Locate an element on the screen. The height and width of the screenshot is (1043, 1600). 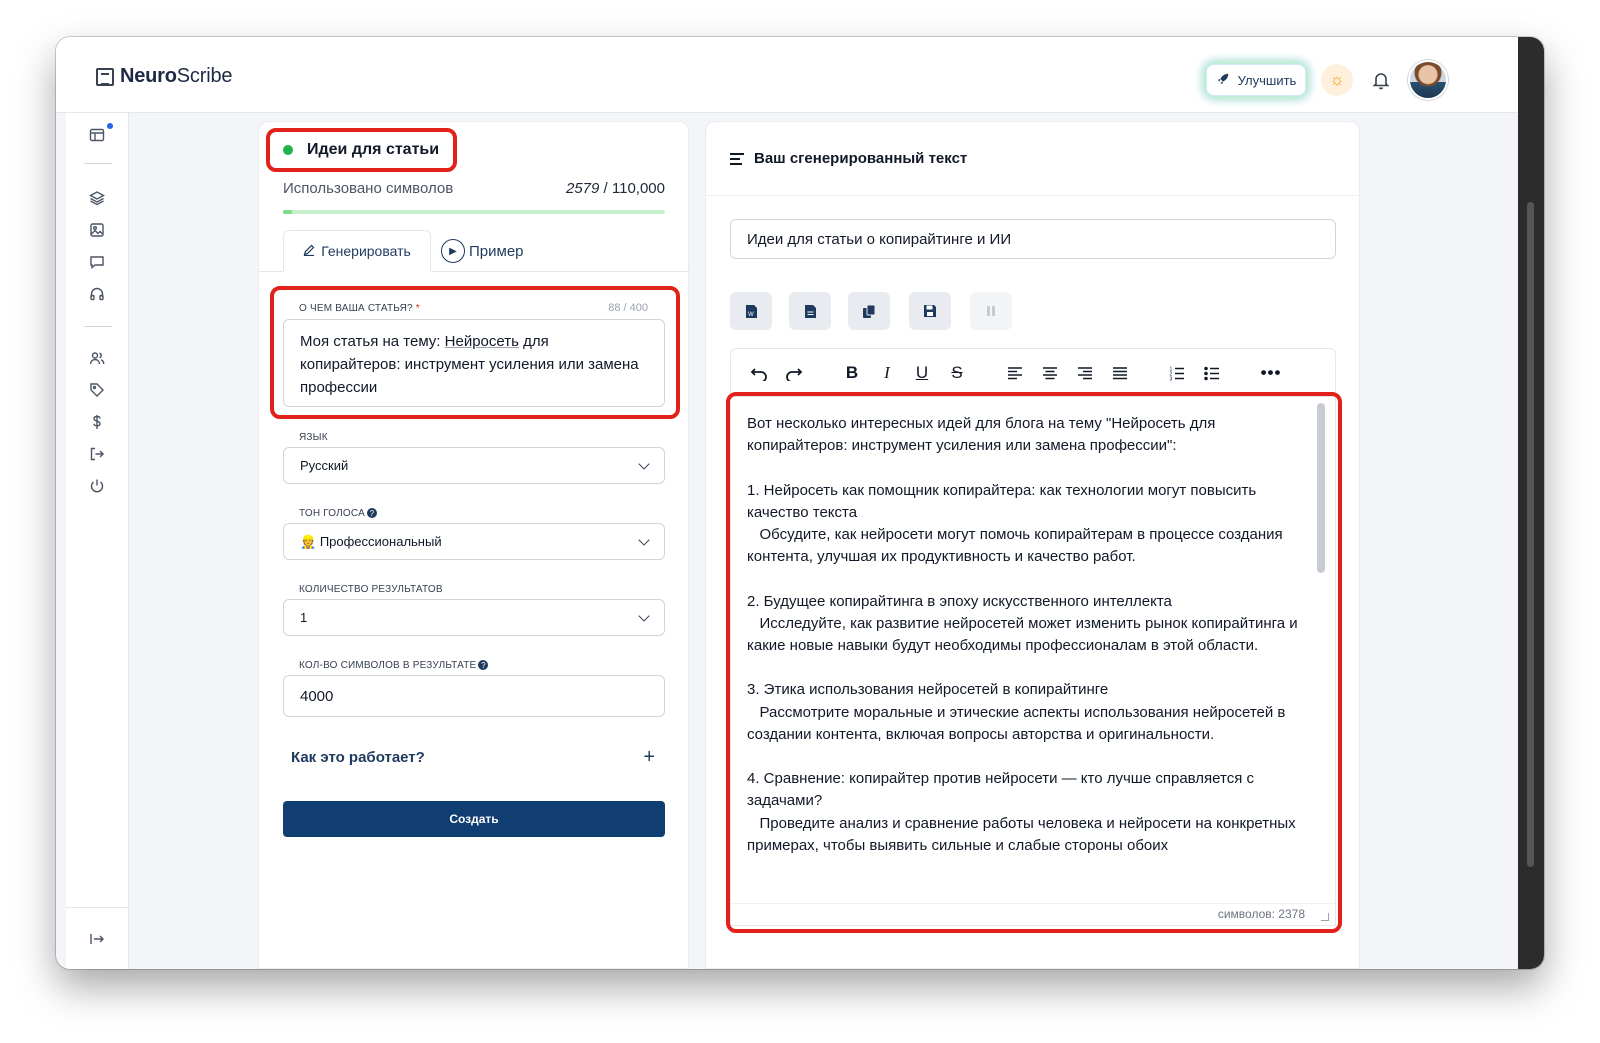
layers-icon is located at coordinates (97, 198).